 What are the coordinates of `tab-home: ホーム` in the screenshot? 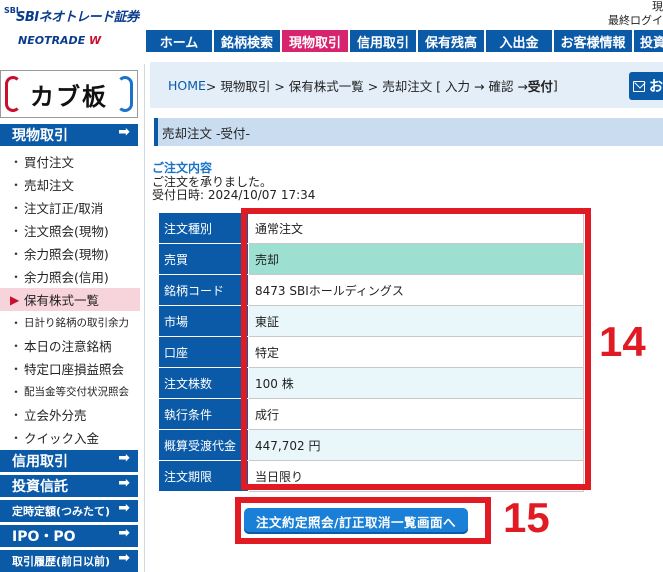 It's located at (179, 41).